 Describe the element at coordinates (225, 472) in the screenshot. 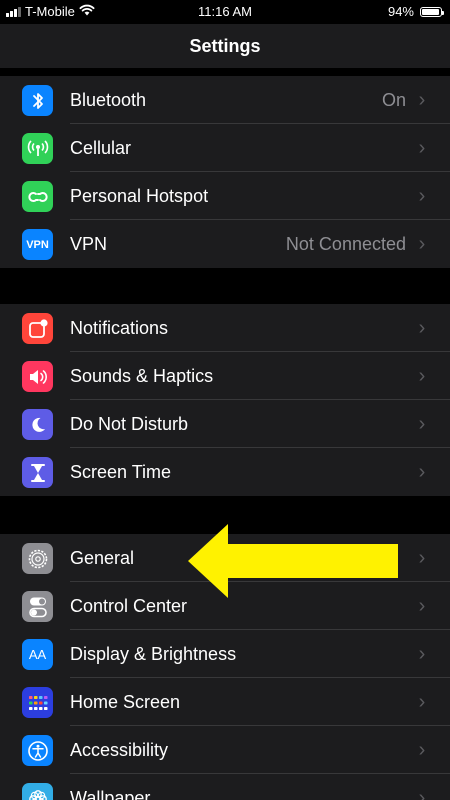

I see `settings-row-screen-time: Screen Time ›` at that location.